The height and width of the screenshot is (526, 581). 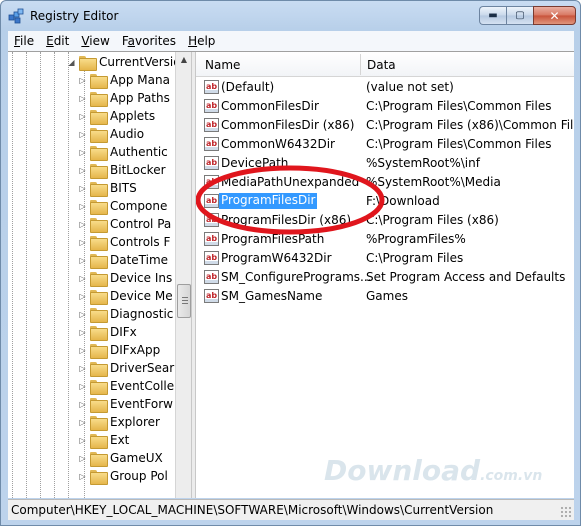 I want to click on tree-item: ▷ GameUX, so click(x=120, y=458).